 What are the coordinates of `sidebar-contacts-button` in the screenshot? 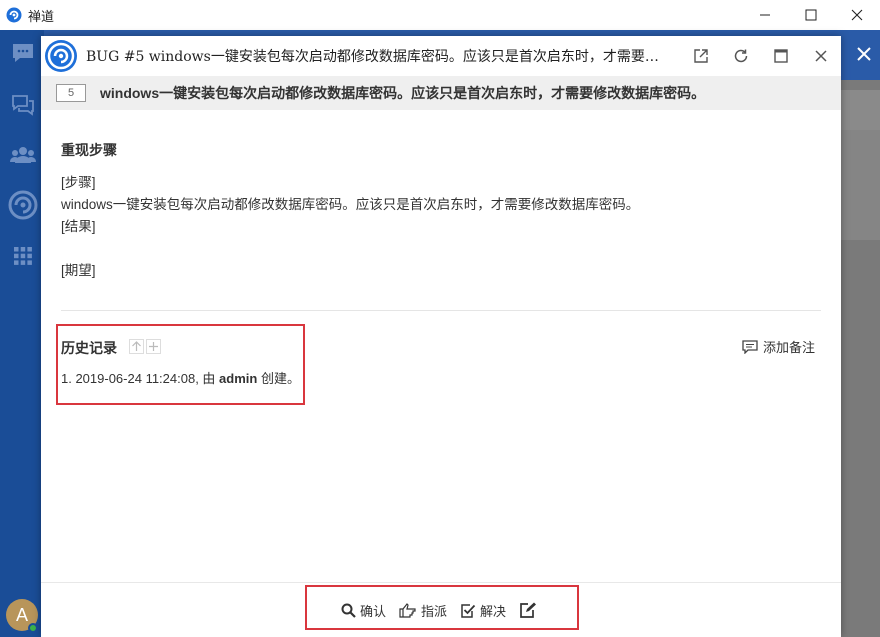 It's located at (23, 155).